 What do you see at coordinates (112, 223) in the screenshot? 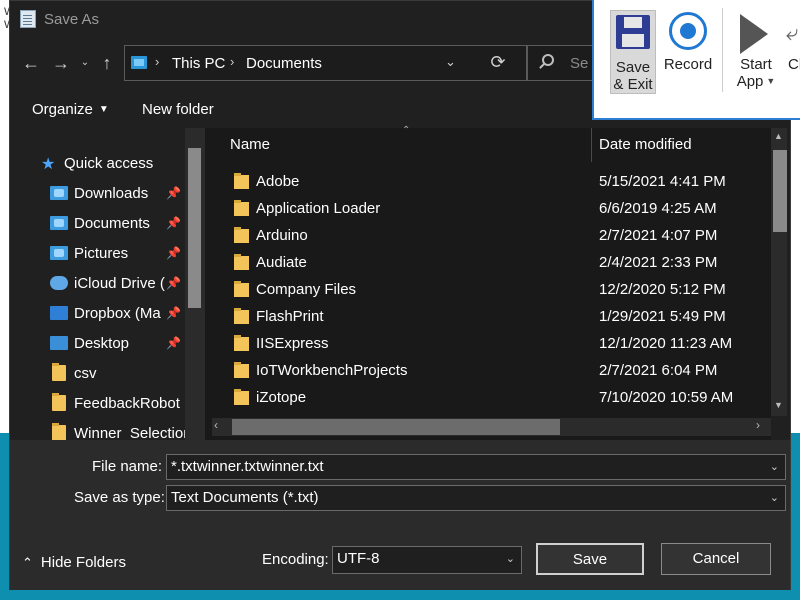
I see `sidebar-item-label: Documents` at bounding box center [112, 223].